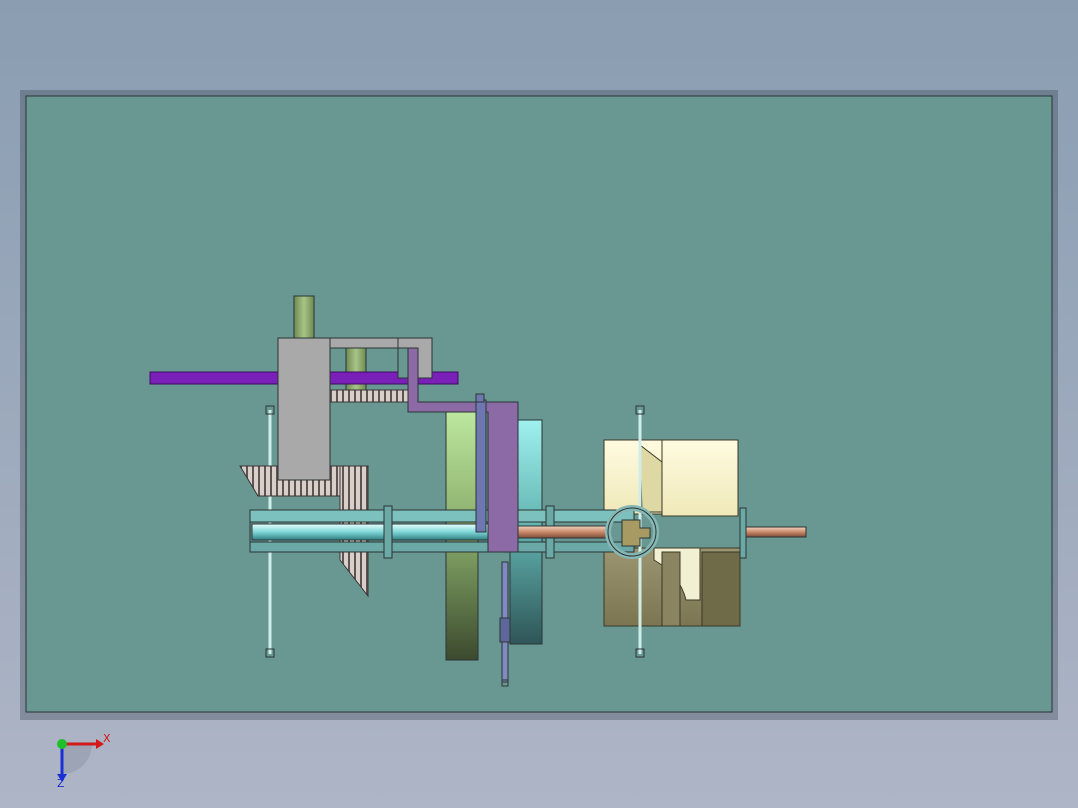 The height and width of the screenshot is (808, 1078). I want to click on y-axis-dot, so click(62, 744).